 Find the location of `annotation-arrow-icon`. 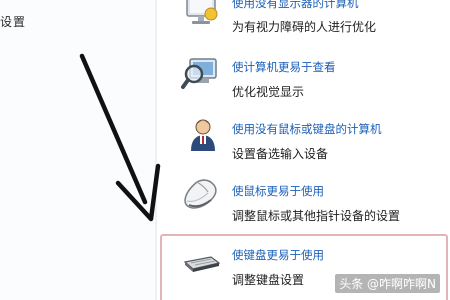

annotation-arrow-icon is located at coordinates (120, 137).